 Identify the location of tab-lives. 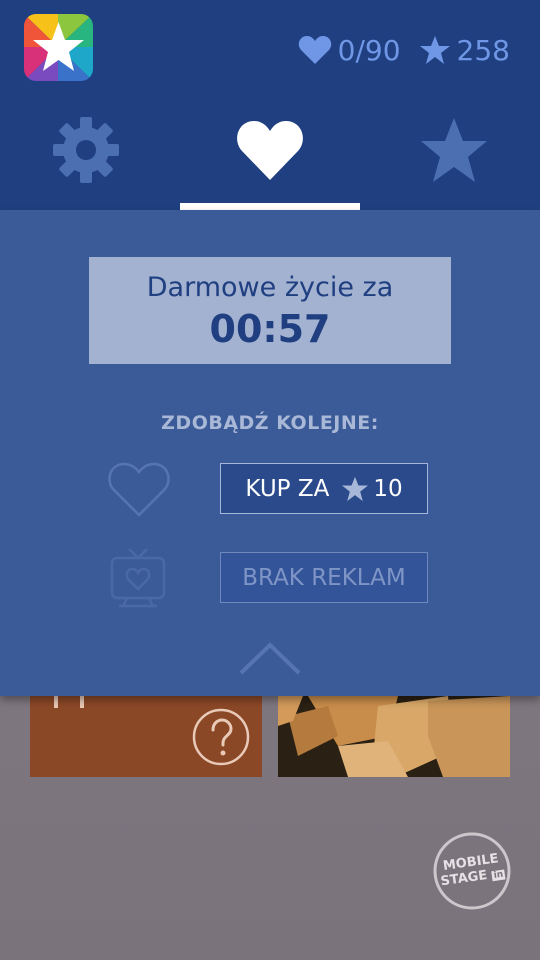
(270, 150).